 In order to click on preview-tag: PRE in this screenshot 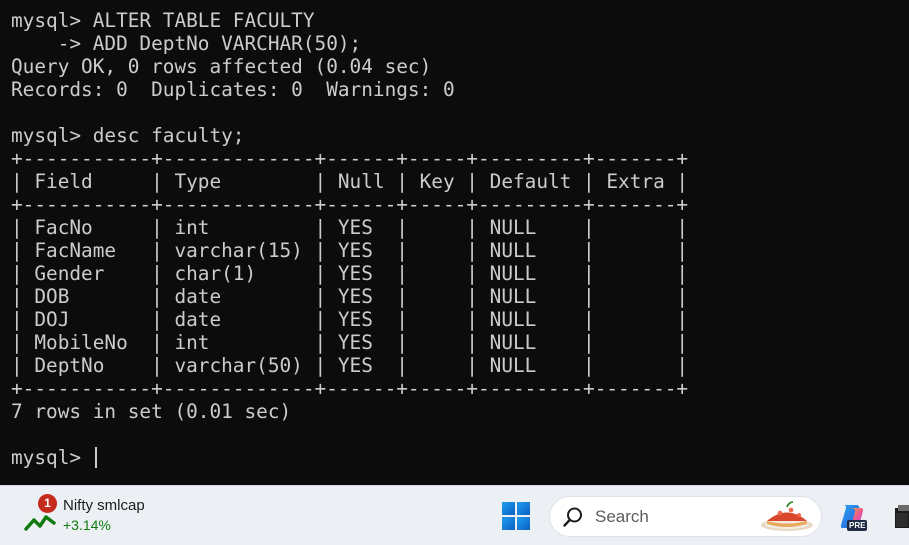, I will do `click(857, 525)`.